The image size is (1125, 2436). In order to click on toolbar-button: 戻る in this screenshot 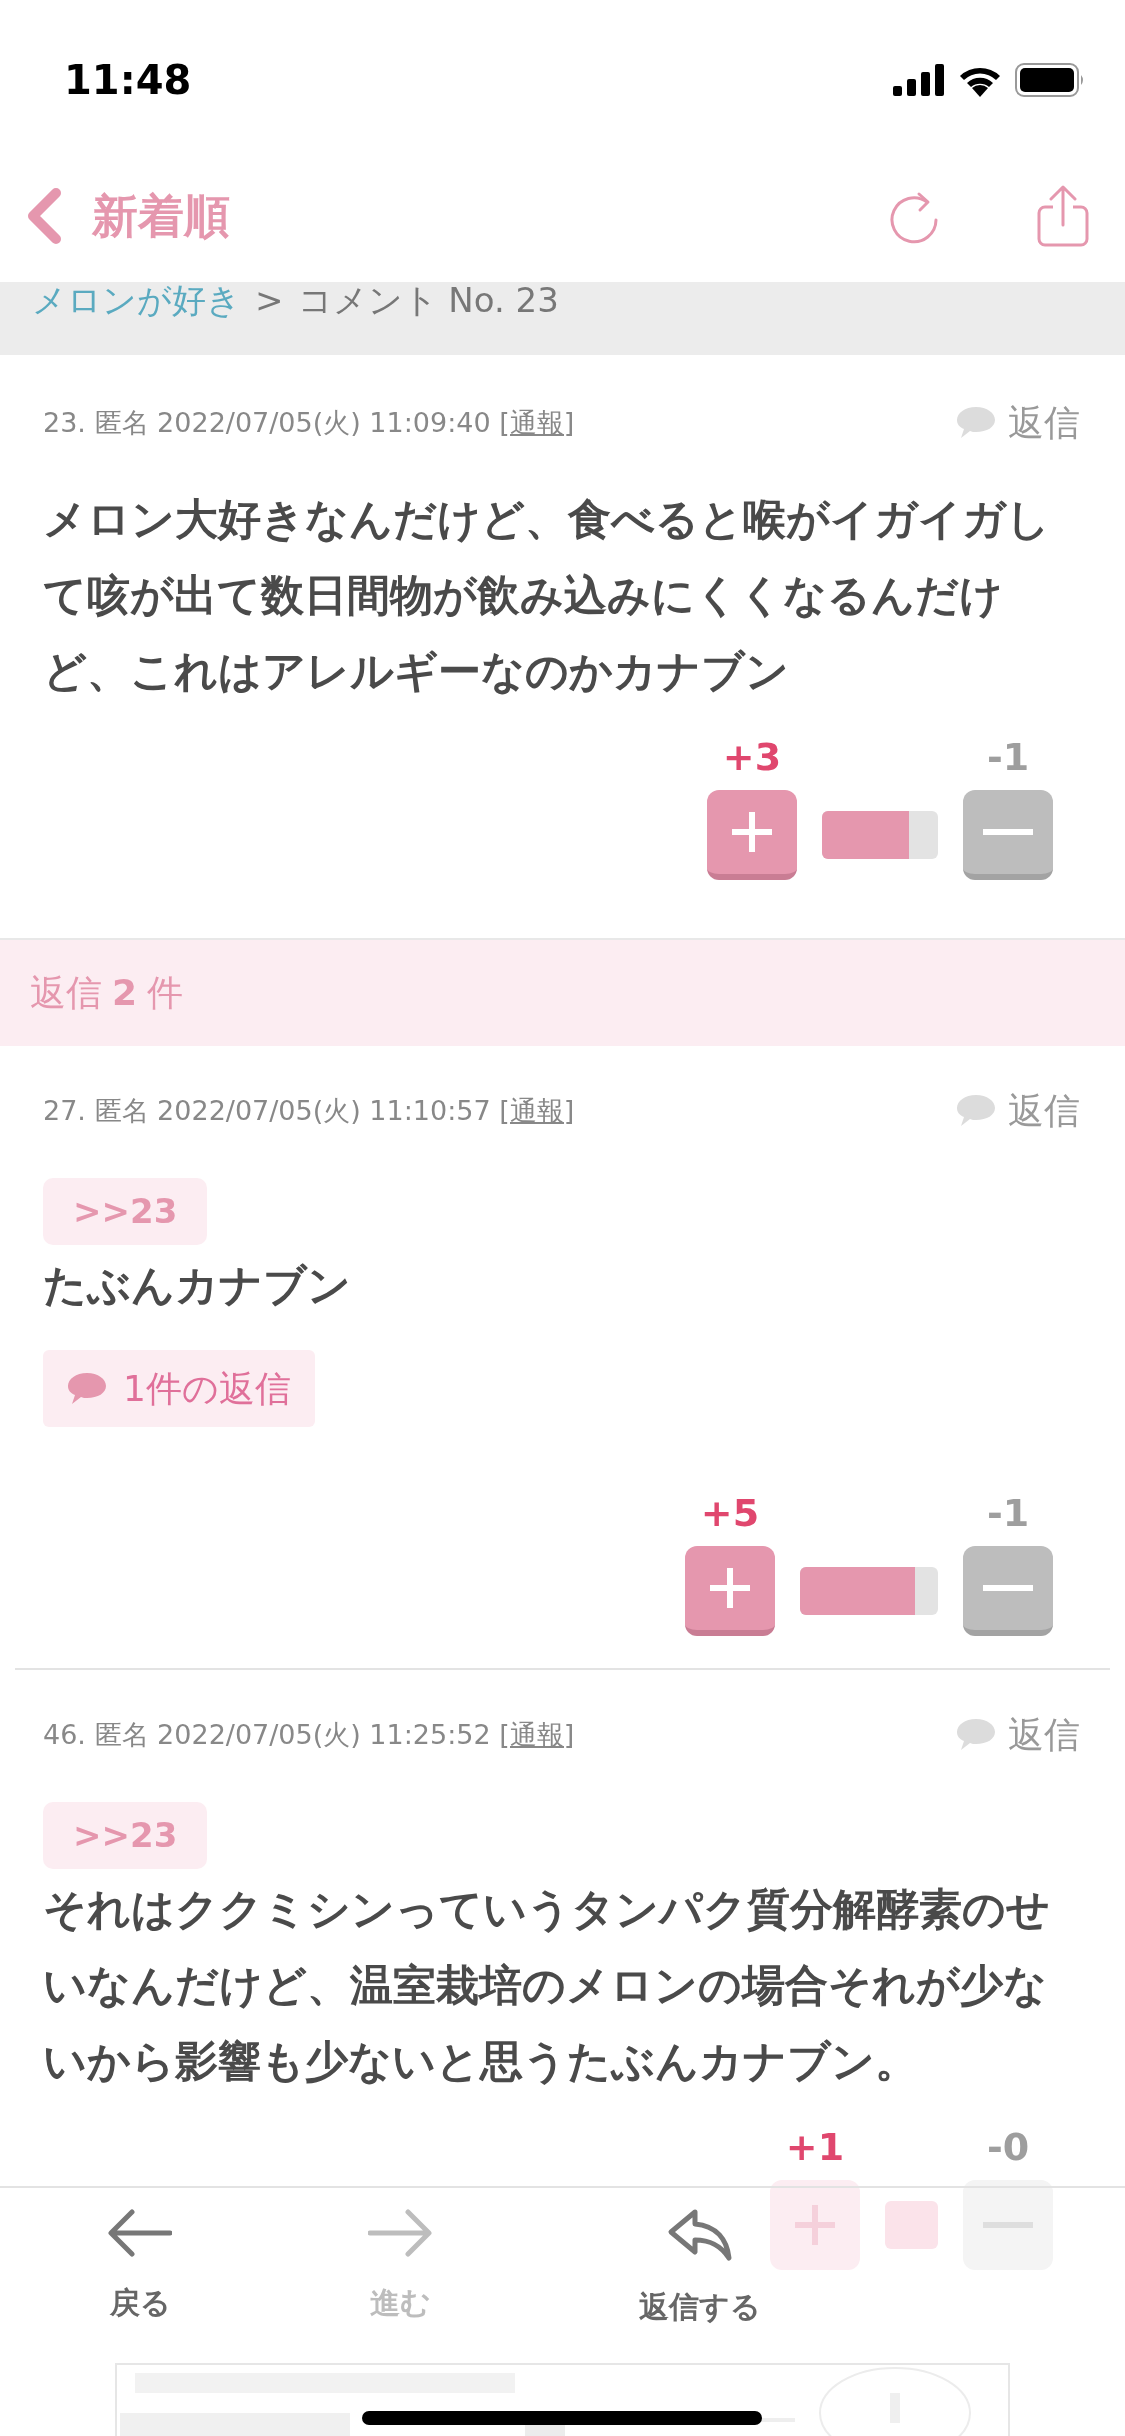, I will do `click(140, 2266)`.